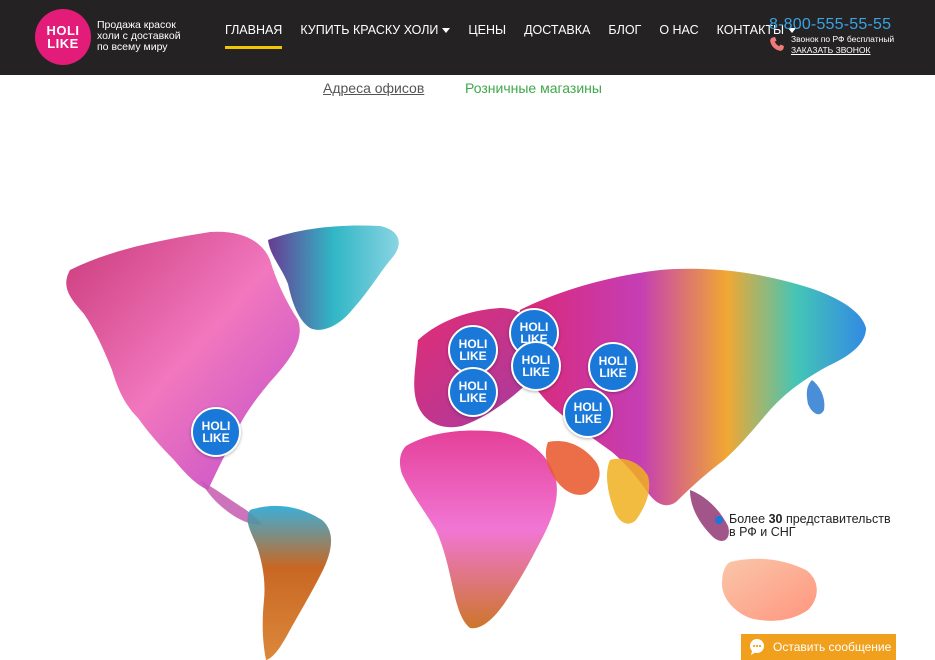  Describe the element at coordinates (478, 529) in the screenshot. I see `africa-shape` at that location.